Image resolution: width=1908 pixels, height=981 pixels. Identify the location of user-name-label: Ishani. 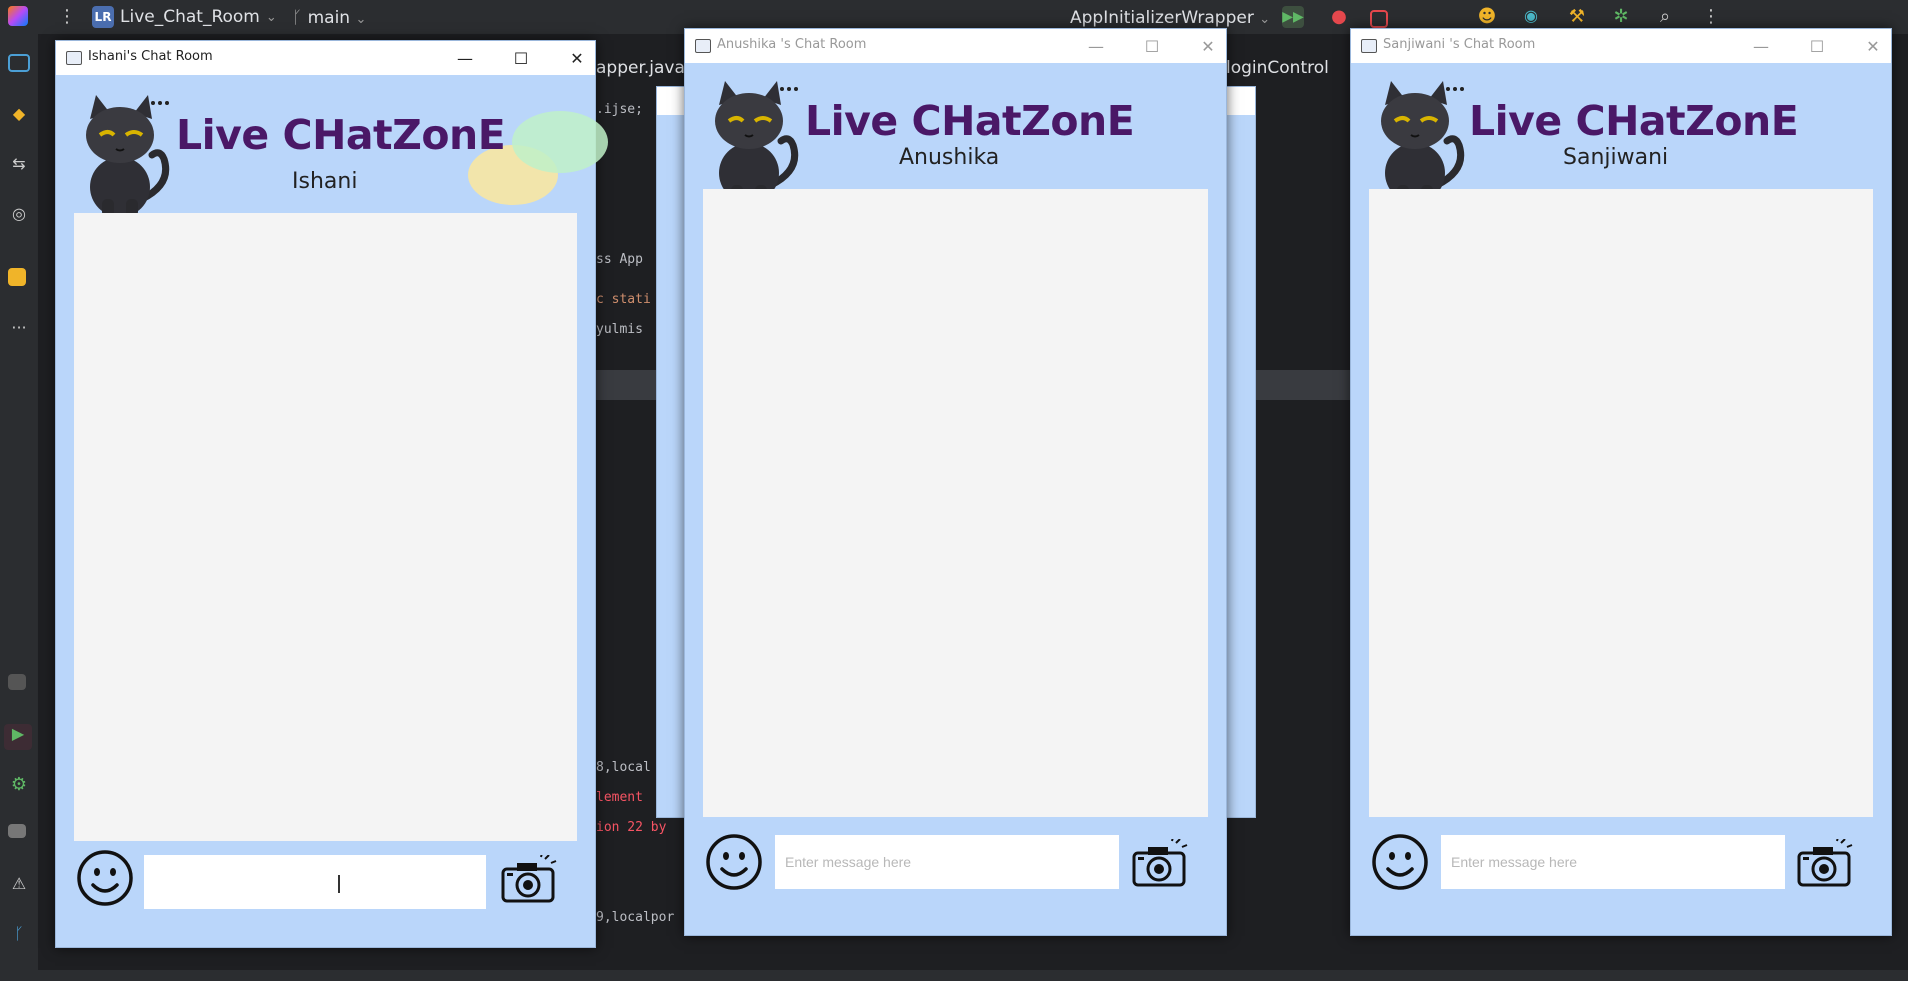
(325, 181).